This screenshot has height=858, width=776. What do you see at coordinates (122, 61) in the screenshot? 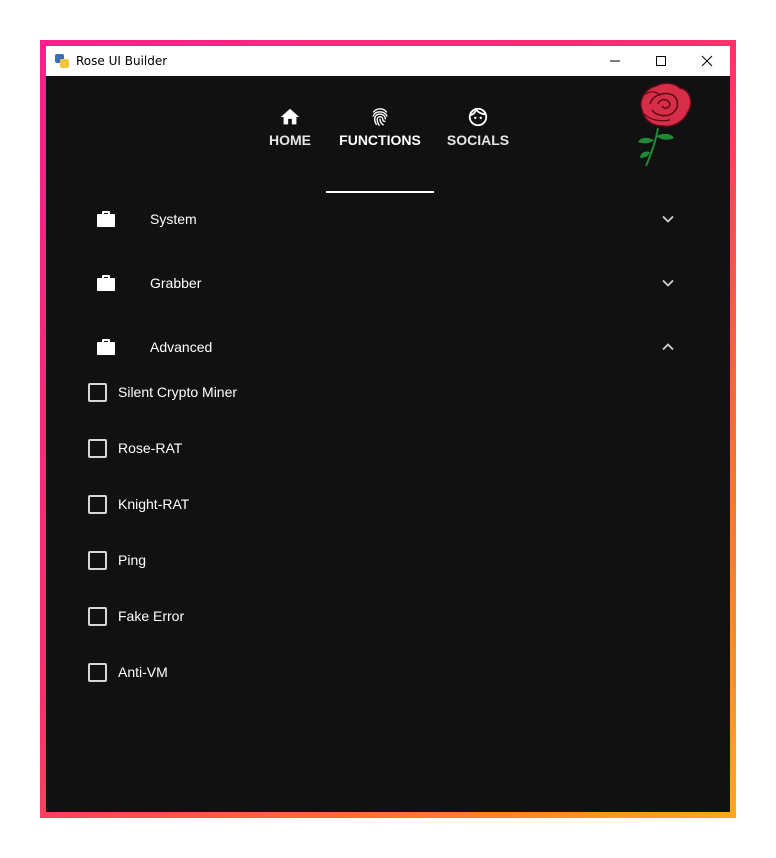
I see `window-title: Rose UI Builder` at bounding box center [122, 61].